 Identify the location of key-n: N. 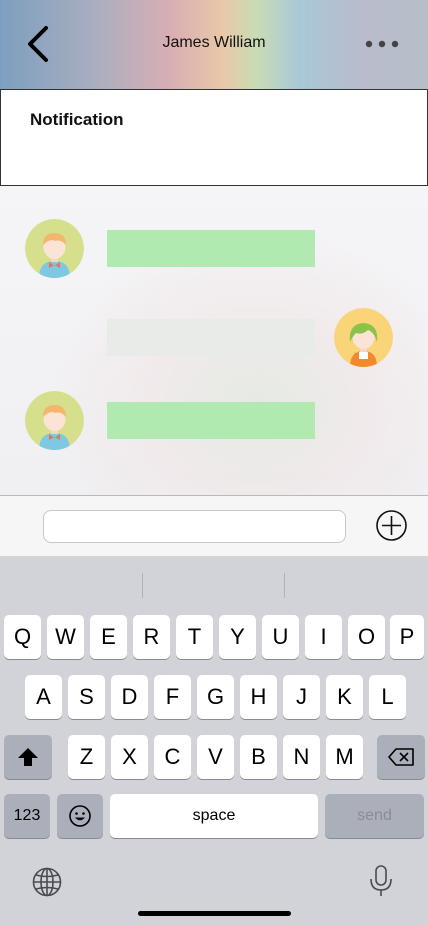
(301, 757).